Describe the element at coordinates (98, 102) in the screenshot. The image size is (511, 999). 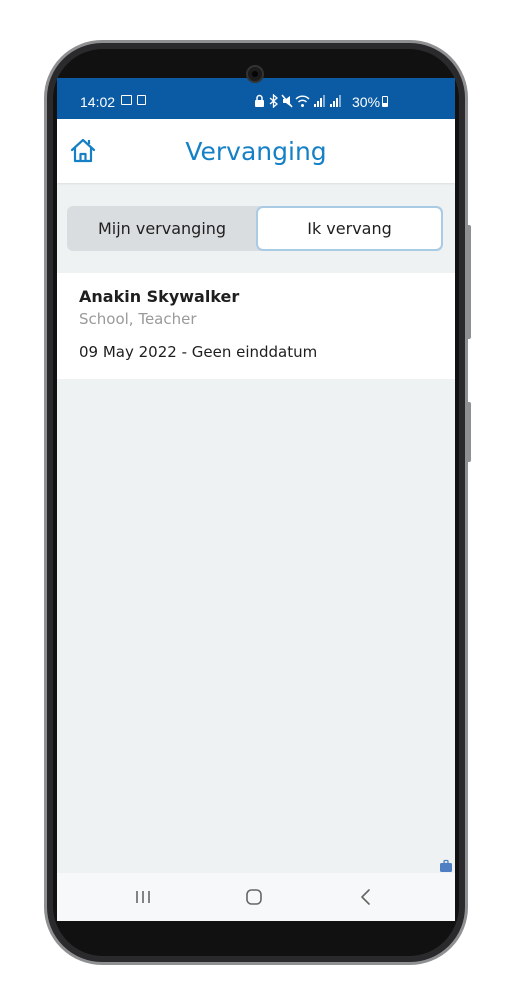
I see `status-time: 14:02` at that location.